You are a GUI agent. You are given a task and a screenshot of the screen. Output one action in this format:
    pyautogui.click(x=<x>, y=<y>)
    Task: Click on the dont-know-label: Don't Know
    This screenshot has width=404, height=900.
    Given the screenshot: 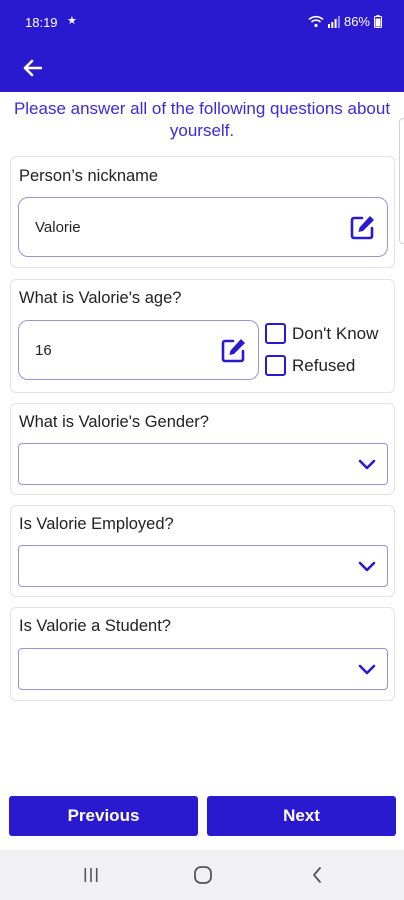 What is the action you would take?
    pyautogui.click(x=335, y=333)
    